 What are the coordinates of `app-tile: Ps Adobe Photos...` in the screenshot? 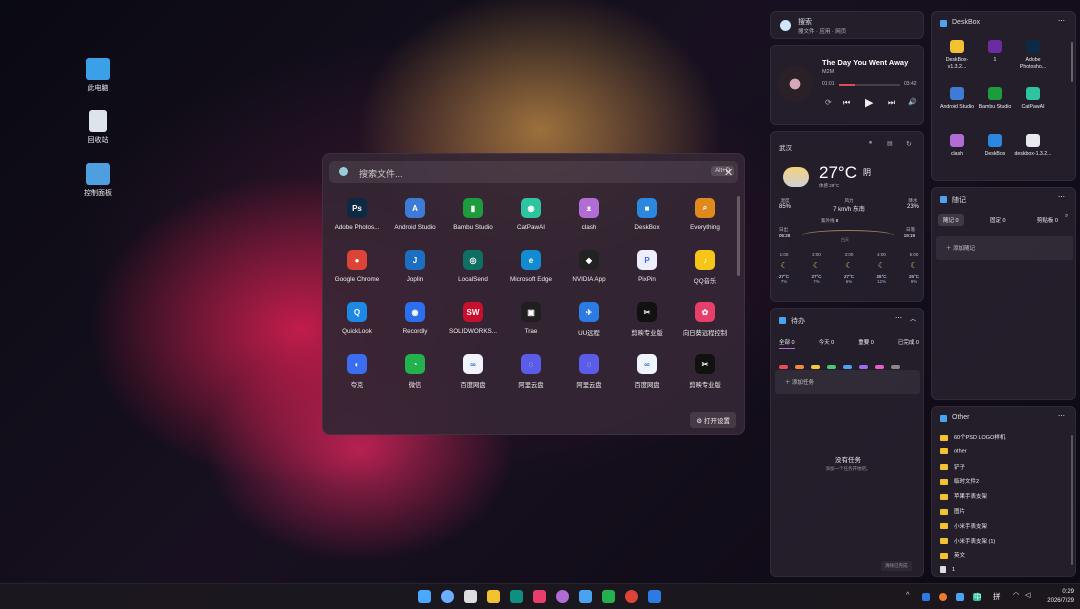 It's located at (357, 220).